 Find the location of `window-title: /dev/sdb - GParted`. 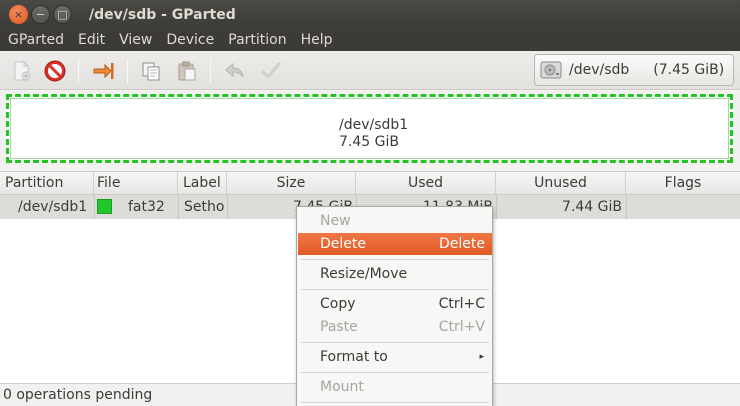

window-title: /dev/sdb - GParted is located at coordinates (162, 14).